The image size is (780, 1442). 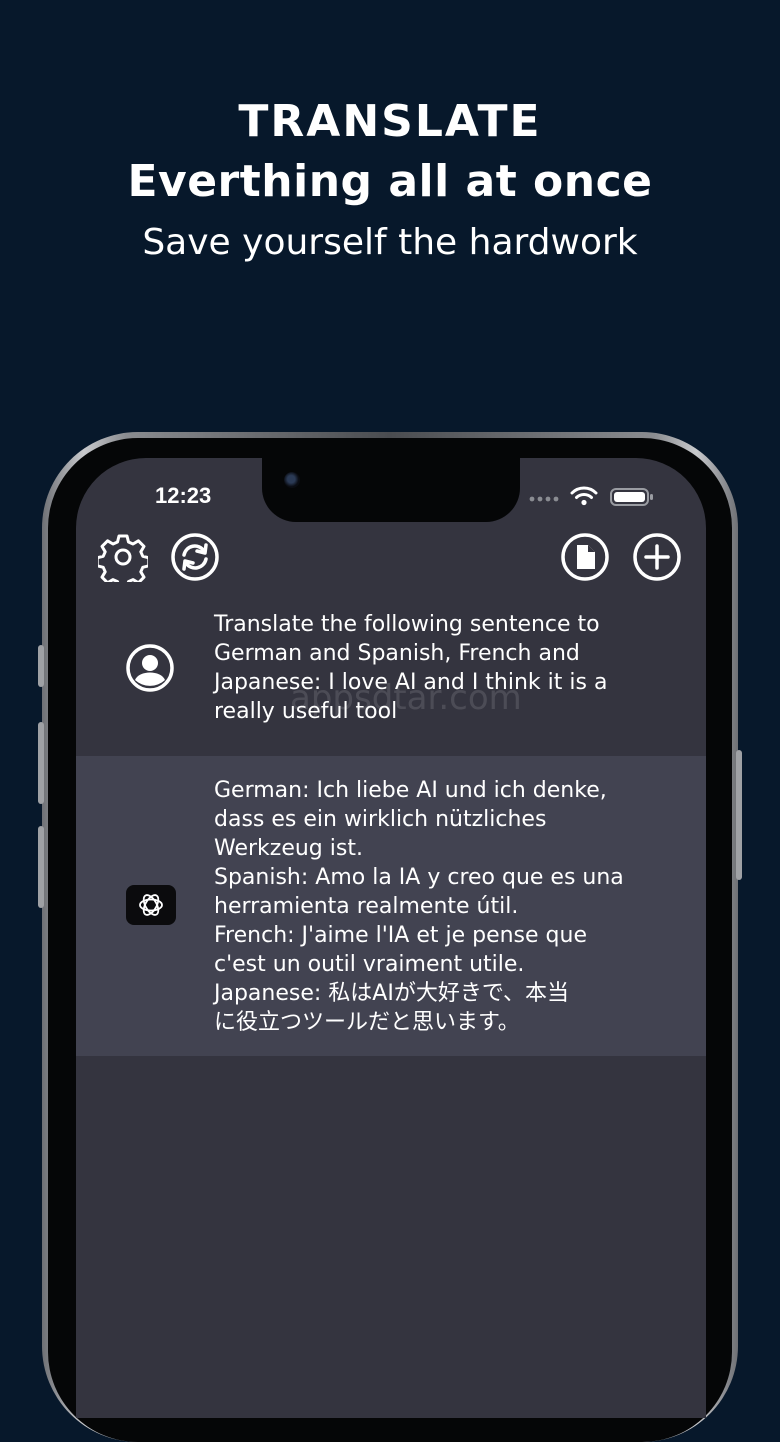 What do you see at coordinates (657, 557) in the screenshot?
I see `plus-icon` at bounding box center [657, 557].